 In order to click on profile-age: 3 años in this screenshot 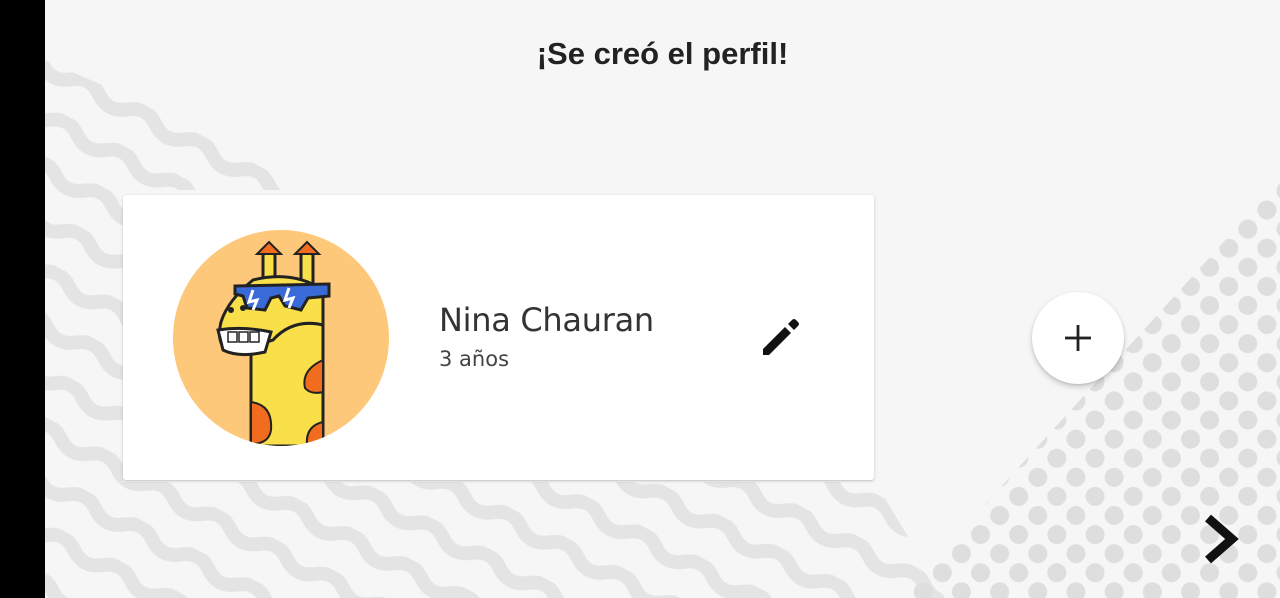, I will do `click(474, 359)`.